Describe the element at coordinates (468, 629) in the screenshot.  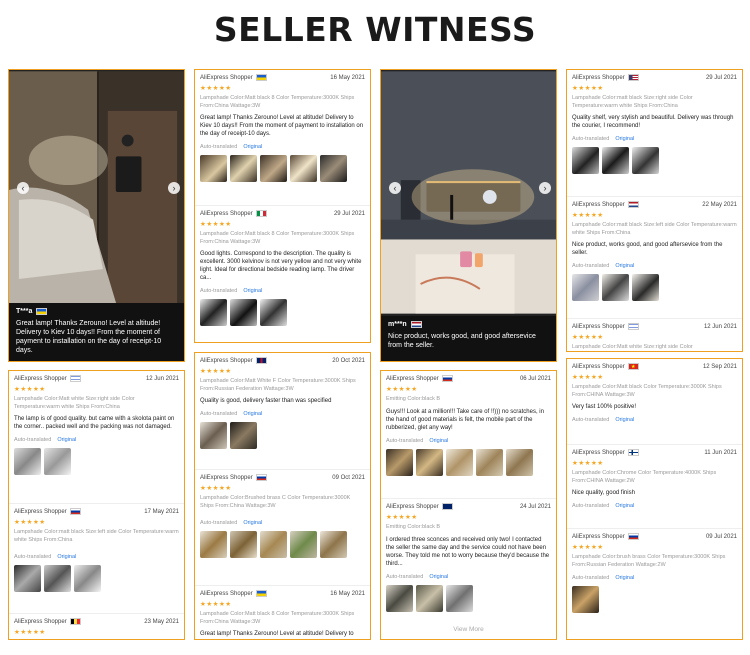
I see `view-more-link: View More` at that location.